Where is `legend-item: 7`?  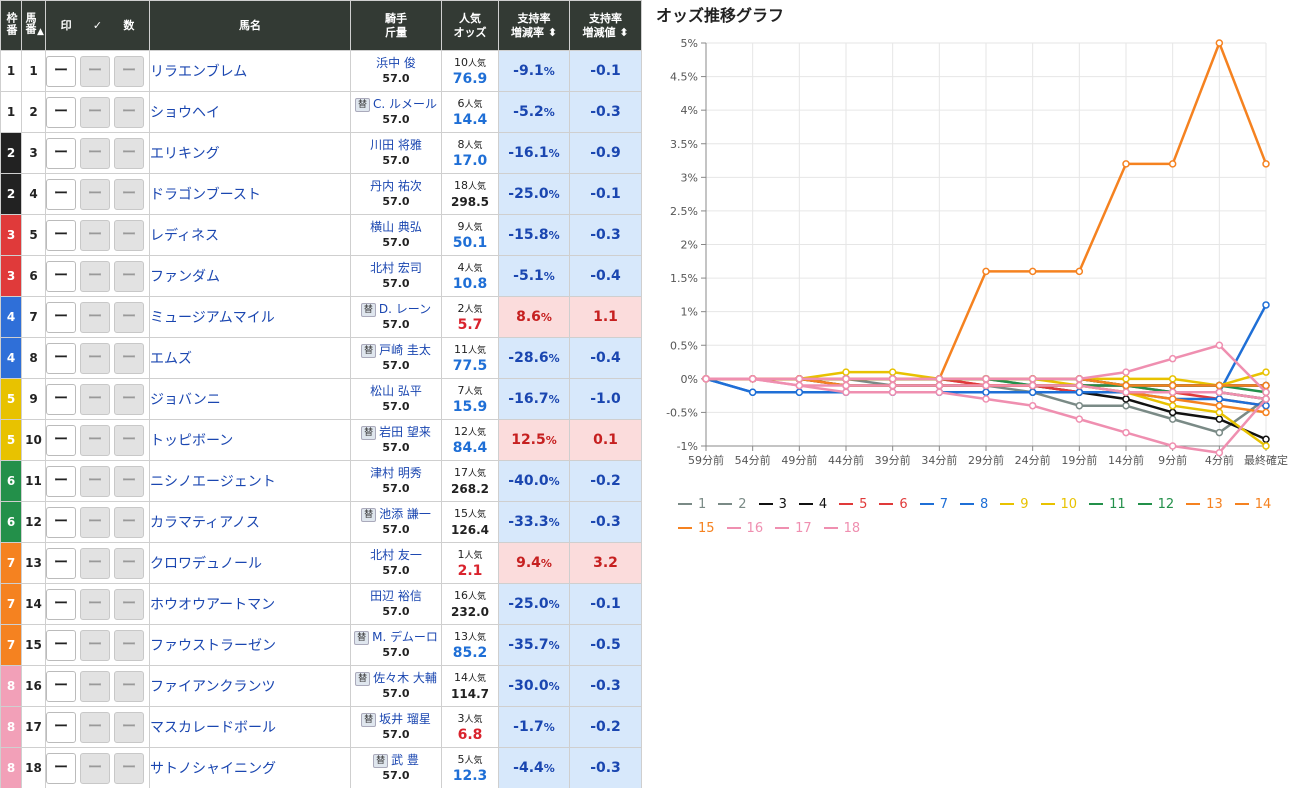 legend-item: 7 is located at coordinates (933, 504).